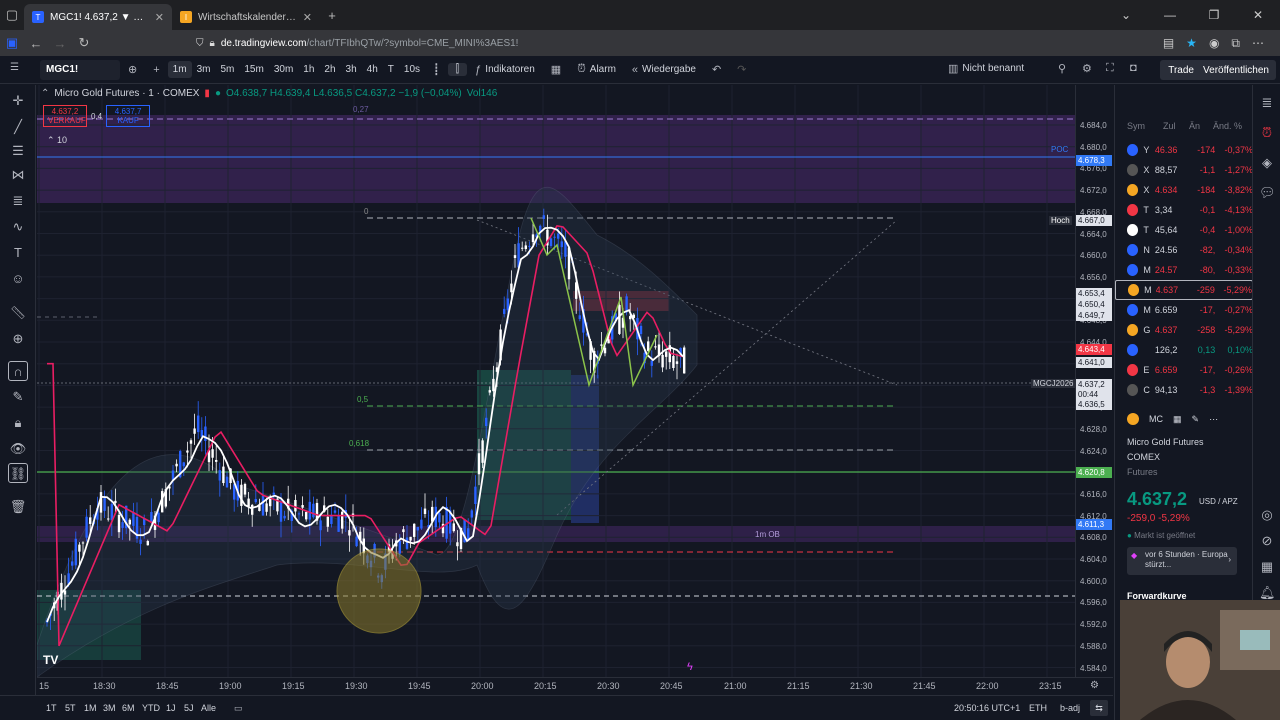 The width and height of the screenshot is (1280, 720). What do you see at coordinates (18, 507) in the screenshot?
I see `trash-icon: 🗑︎` at bounding box center [18, 507].